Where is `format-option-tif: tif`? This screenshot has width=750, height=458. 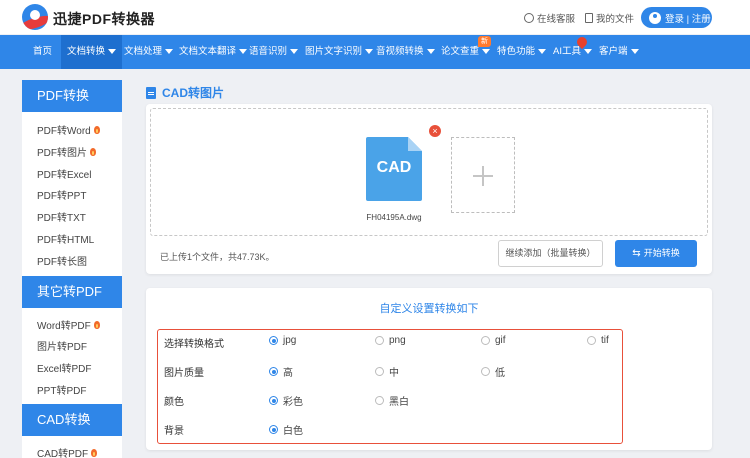
format-option-tif: tif is located at coordinates (598, 340).